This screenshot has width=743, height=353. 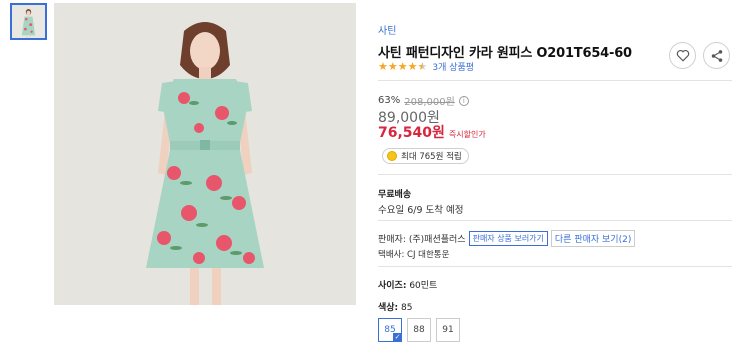 I want to click on brand-link: 사틴, so click(x=387, y=29).